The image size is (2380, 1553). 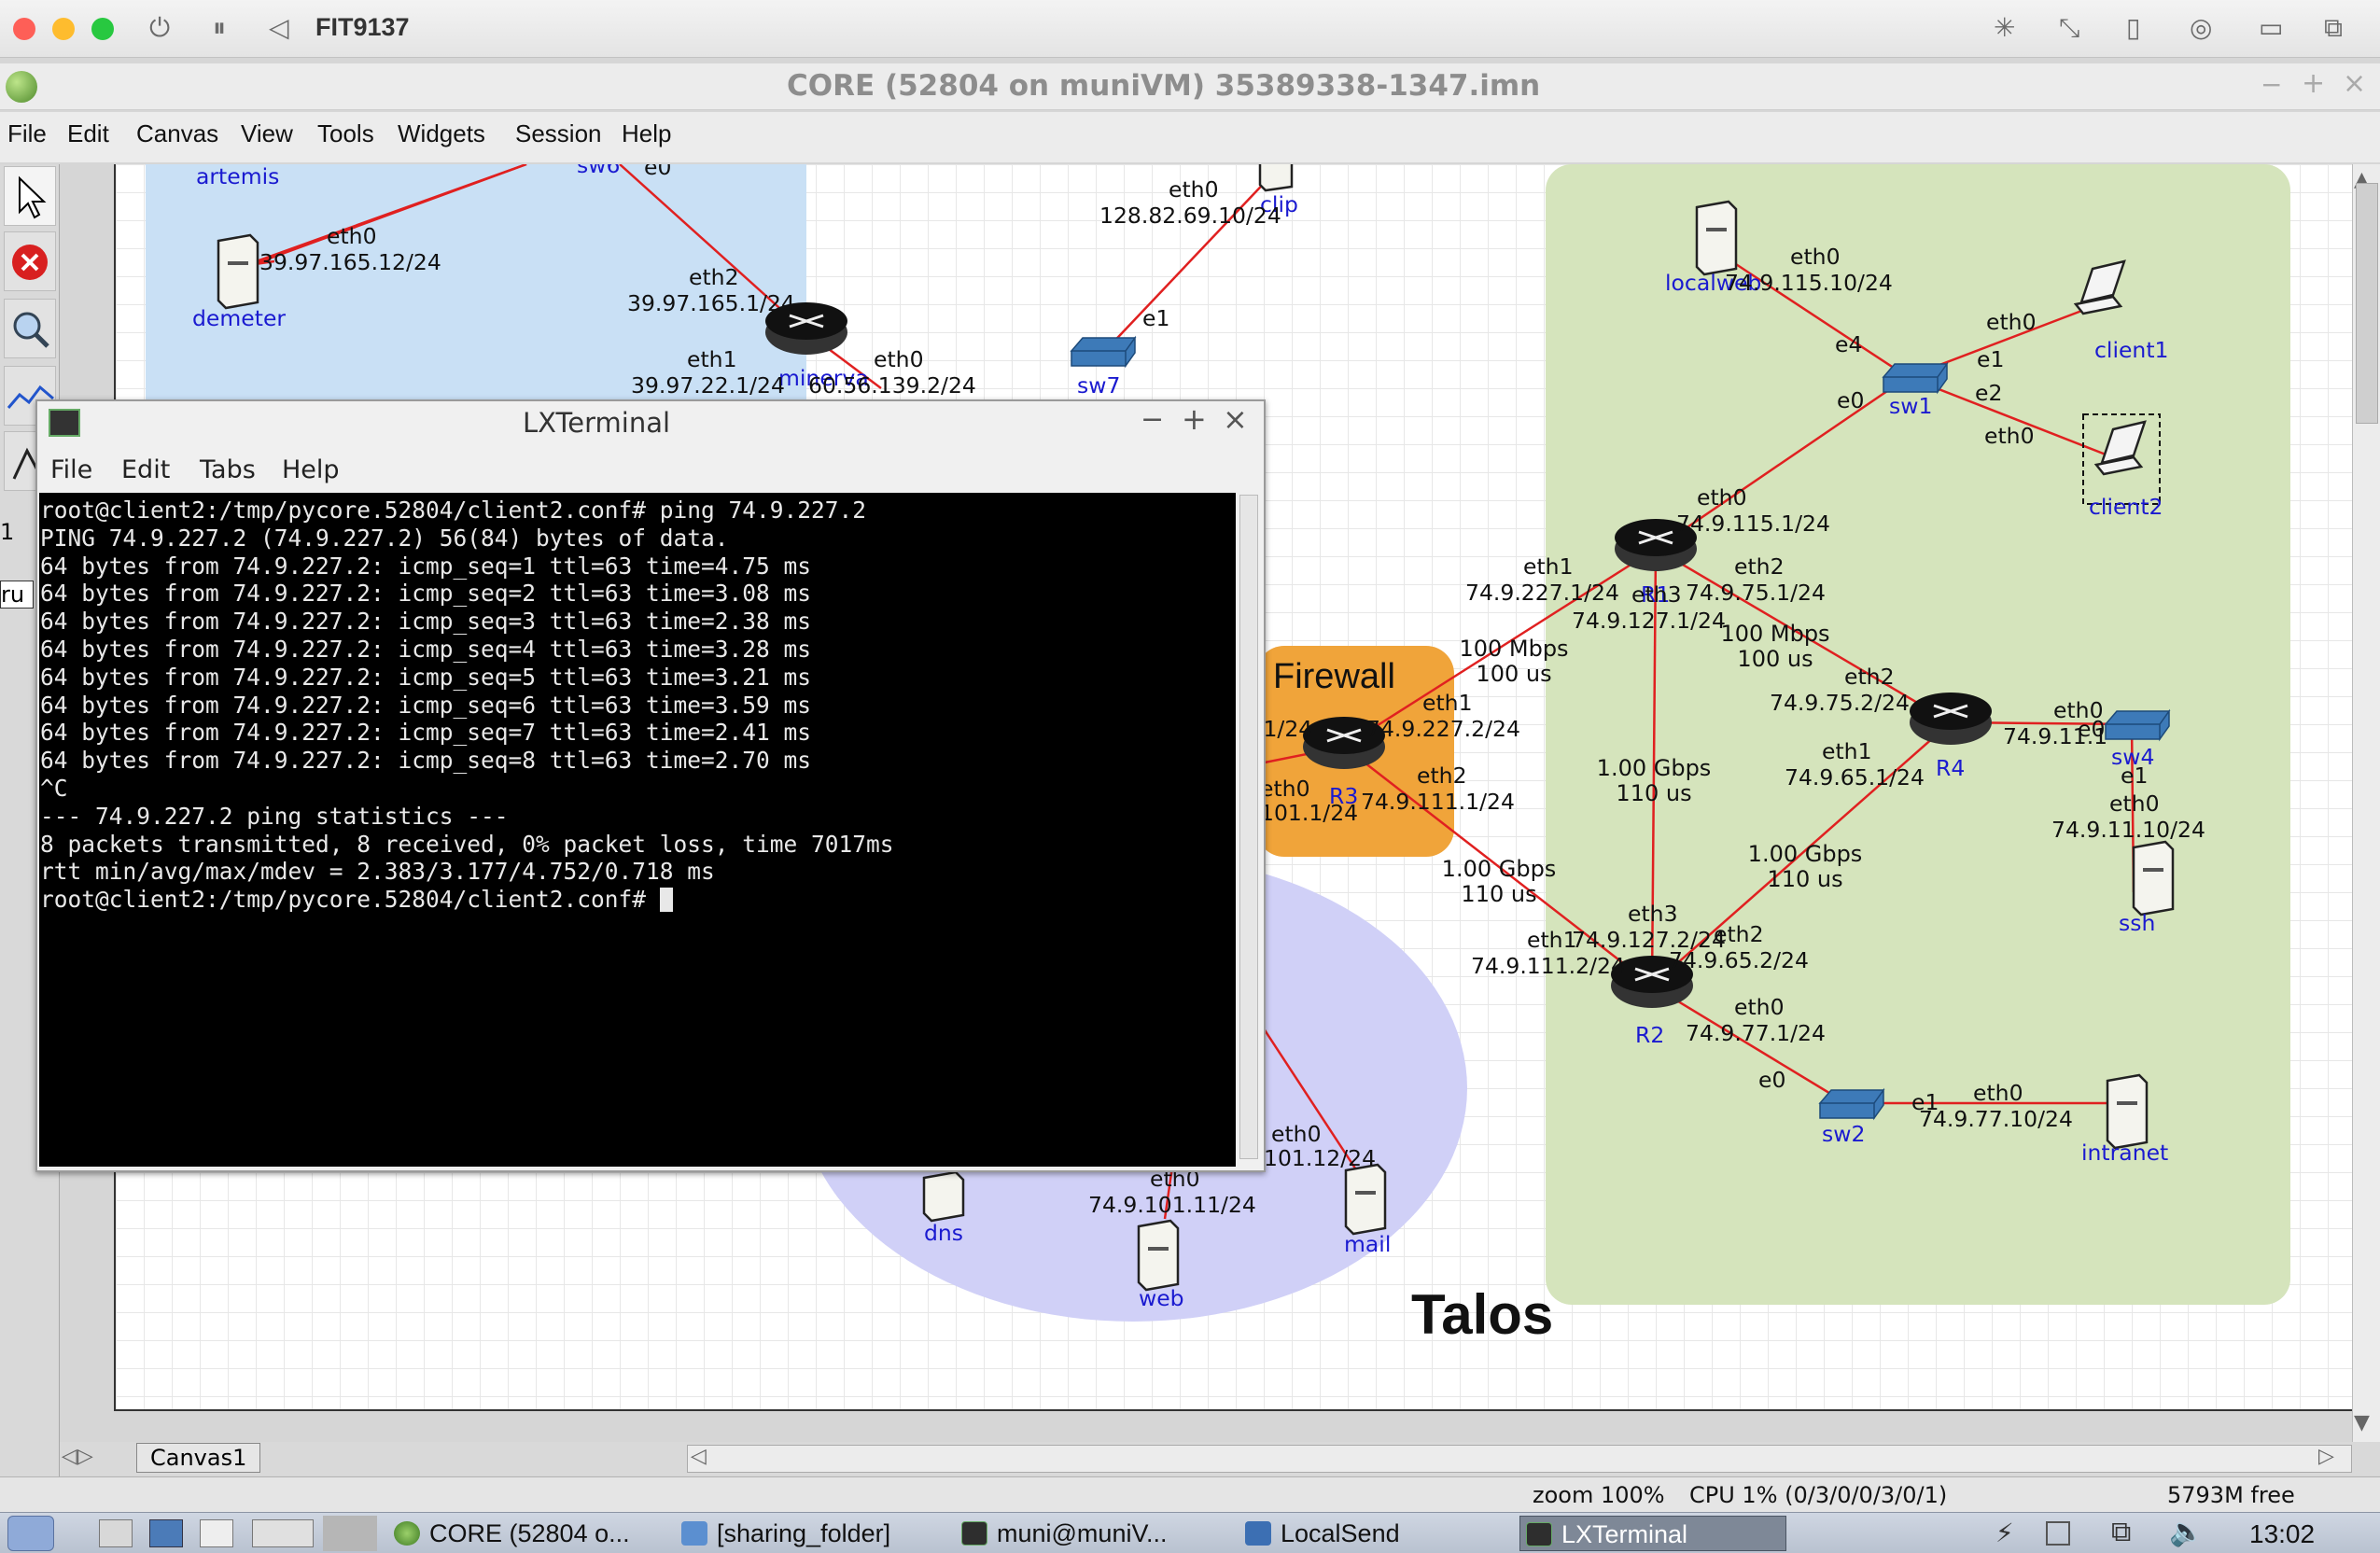 What do you see at coordinates (2005, 28) in the screenshot?
I see `brightness-icon: ✳` at bounding box center [2005, 28].